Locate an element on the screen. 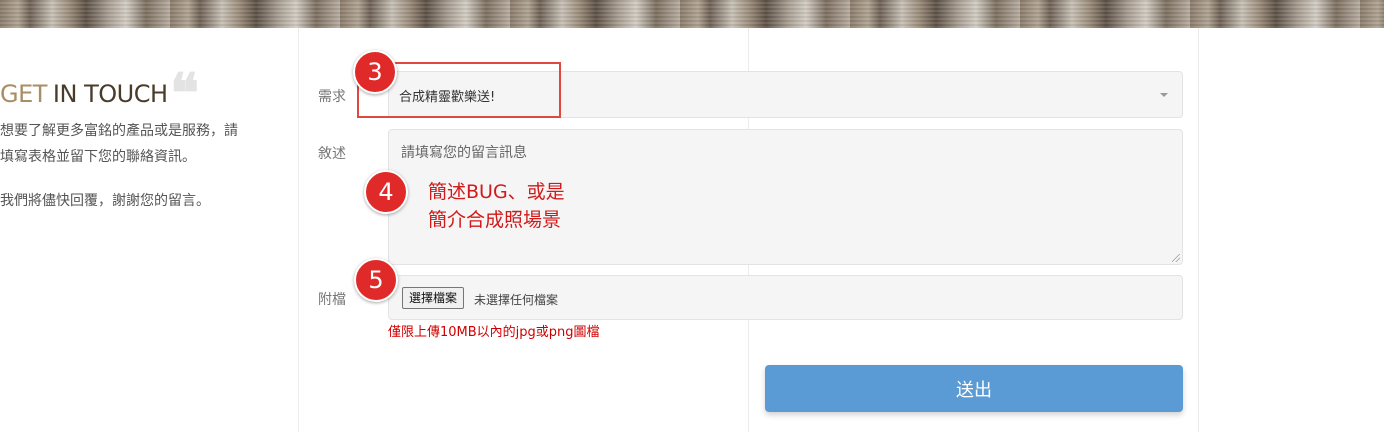 The width and height of the screenshot is (1384, 432). attachment-file-input: 選擇檔案 未選擇任何檔案 is located at coordinates (785, 297).